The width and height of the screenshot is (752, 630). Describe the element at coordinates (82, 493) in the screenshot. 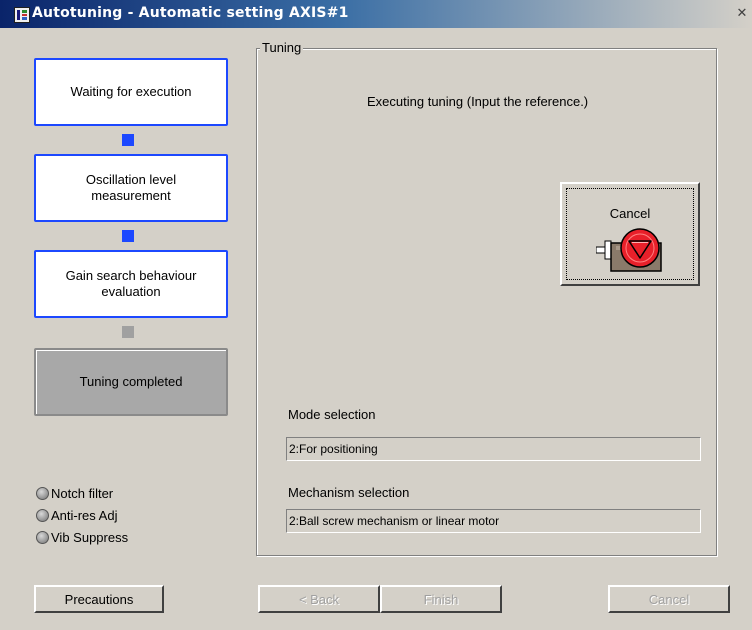

I see `indicator-label: Notch filter` at that location.